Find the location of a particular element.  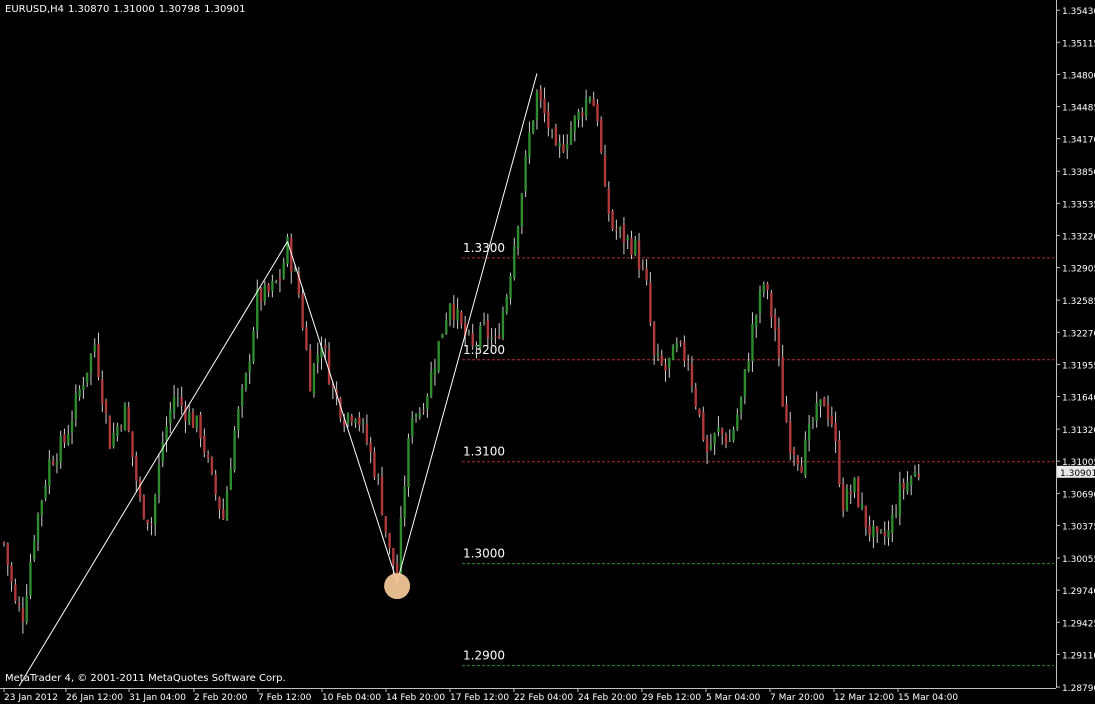

price-tick-label: 1.31320 is located at coordinates (1078, 431).